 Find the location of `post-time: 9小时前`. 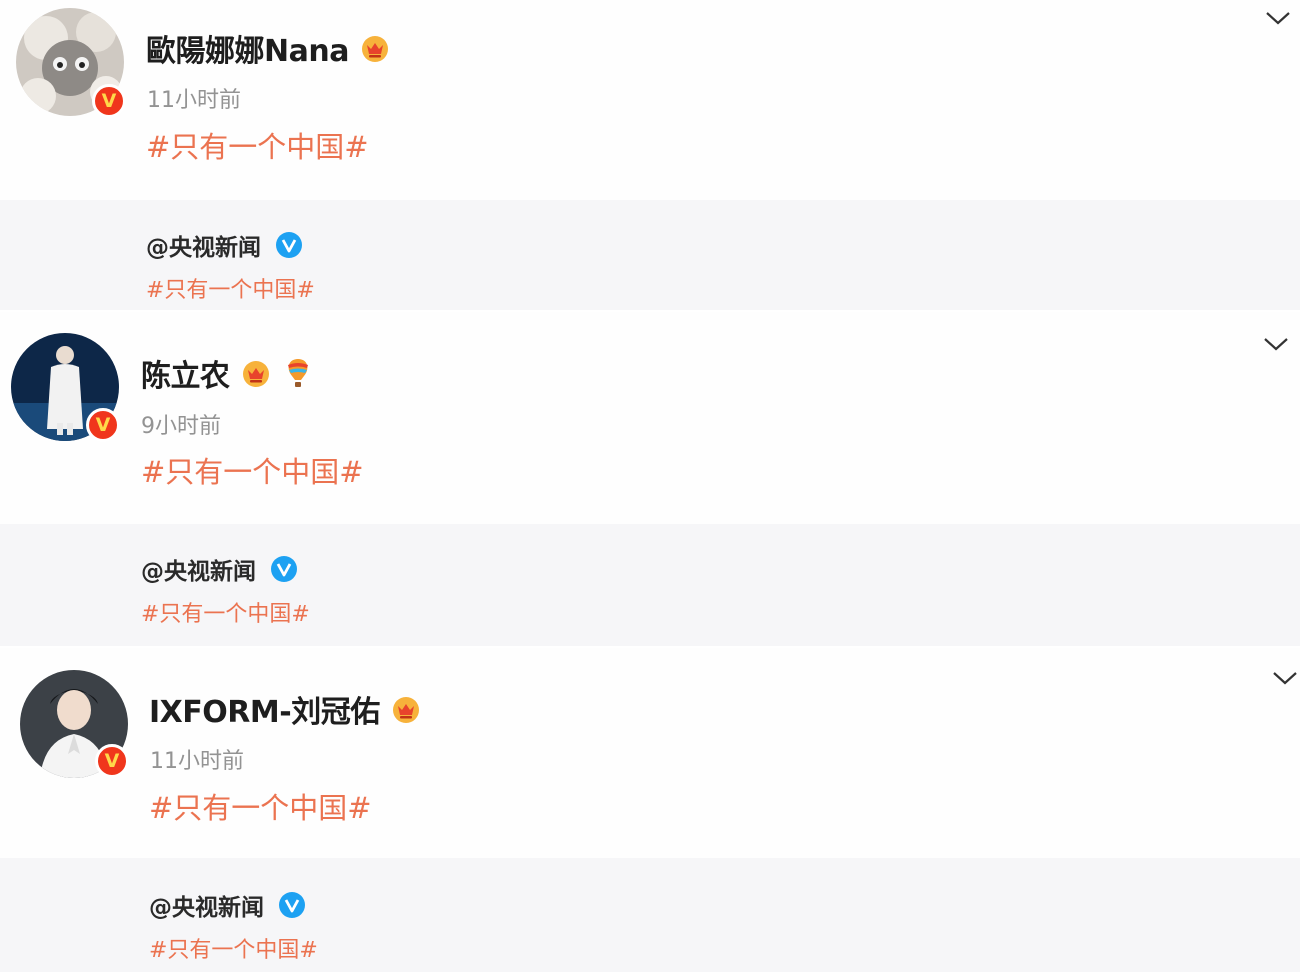

post-time: 9小时前 is located at coordinates (181, 426).